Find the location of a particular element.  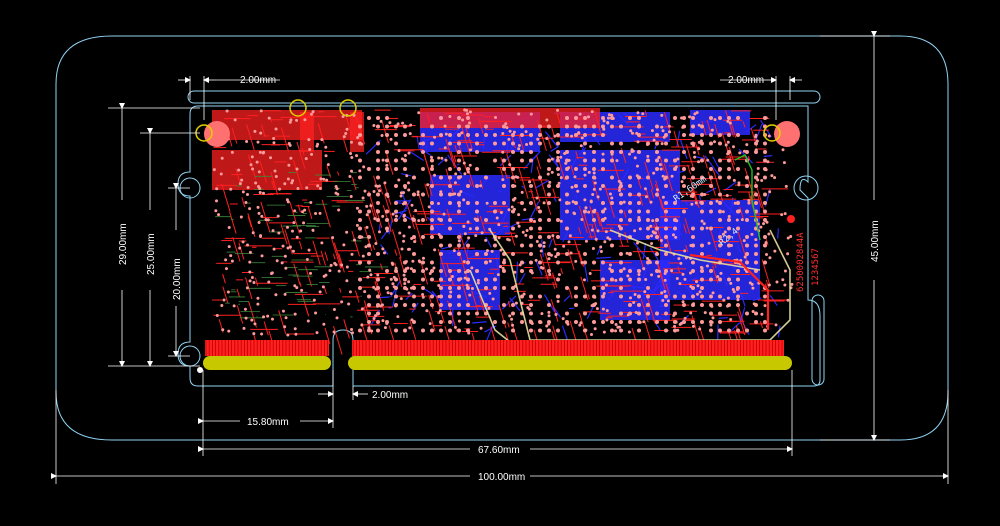

test-point is located at coordinates (791, 219).